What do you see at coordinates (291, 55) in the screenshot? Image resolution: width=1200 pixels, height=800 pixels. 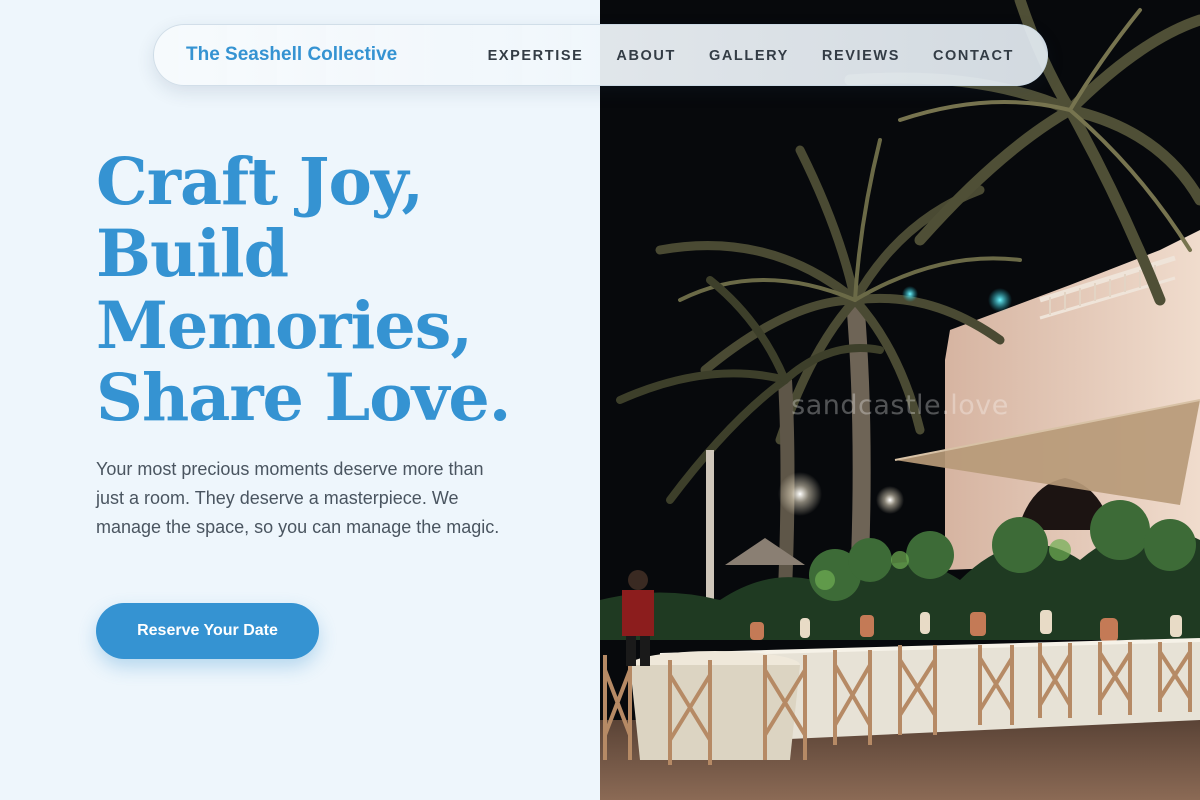 I see `brand-logo-link: The Seashell Collective` at bounding box center [291, 55].